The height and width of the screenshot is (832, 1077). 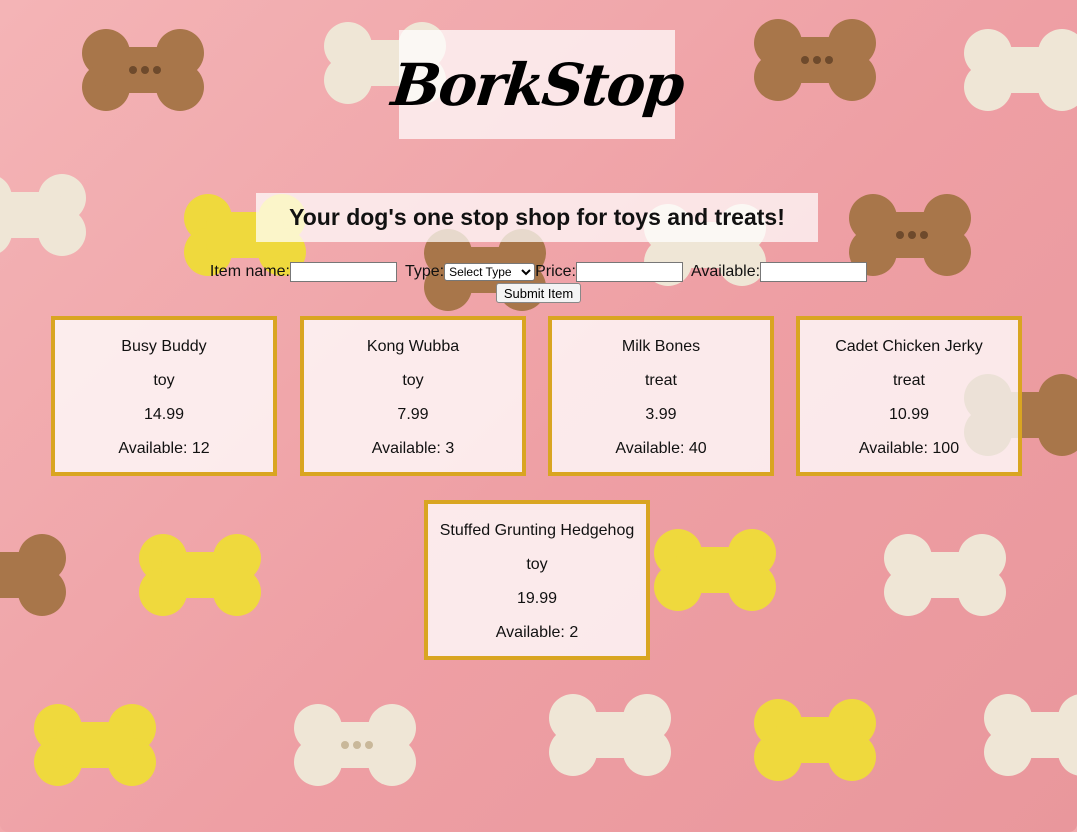 I want to click on price-input, so click(x=629, y=272).